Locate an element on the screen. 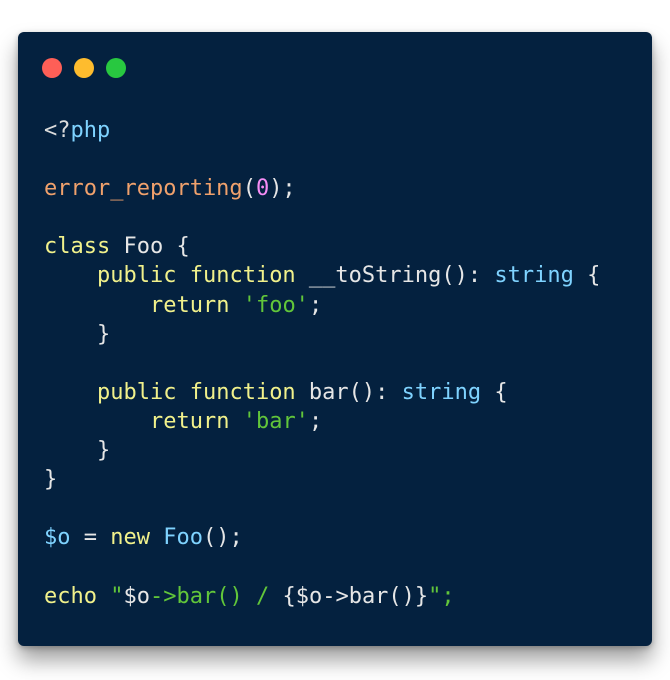  code-token-type: Foo is located at coordinates (176, 538).